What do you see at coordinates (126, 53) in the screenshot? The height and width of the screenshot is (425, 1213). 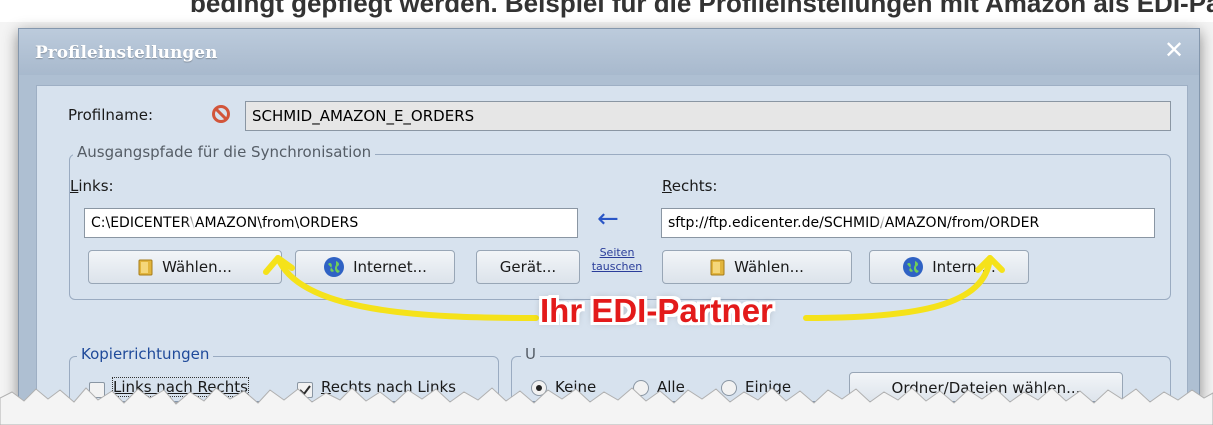 I see `dialog-title: Profileinstellungen` at bounding box center [126, 53].